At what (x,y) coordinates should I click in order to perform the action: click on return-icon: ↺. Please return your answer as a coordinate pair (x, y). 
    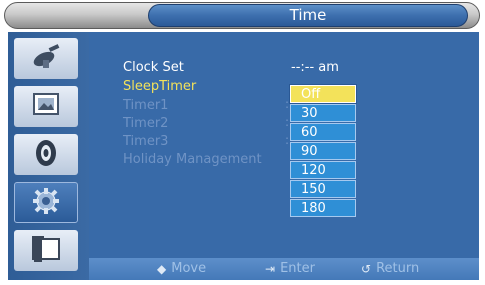
    Looking at the image, I should click on (366, 268).